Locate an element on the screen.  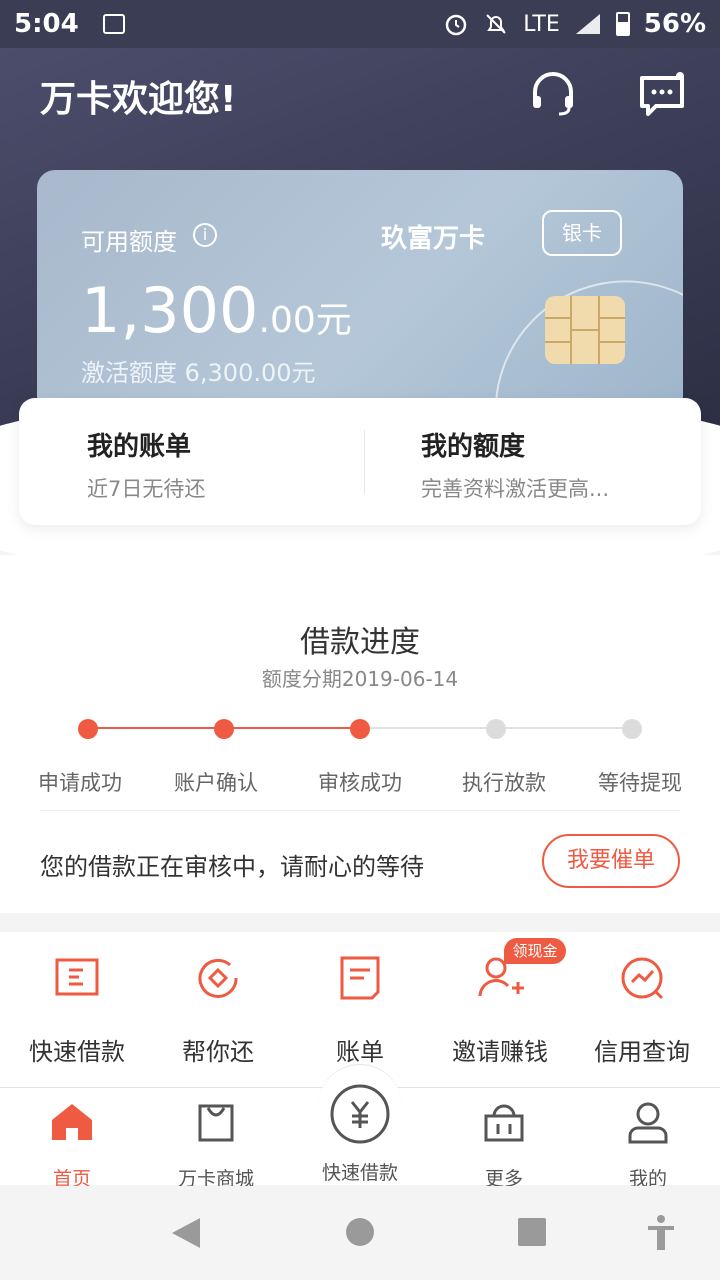
system-nav-bar is located at coordinates (360, 1233).